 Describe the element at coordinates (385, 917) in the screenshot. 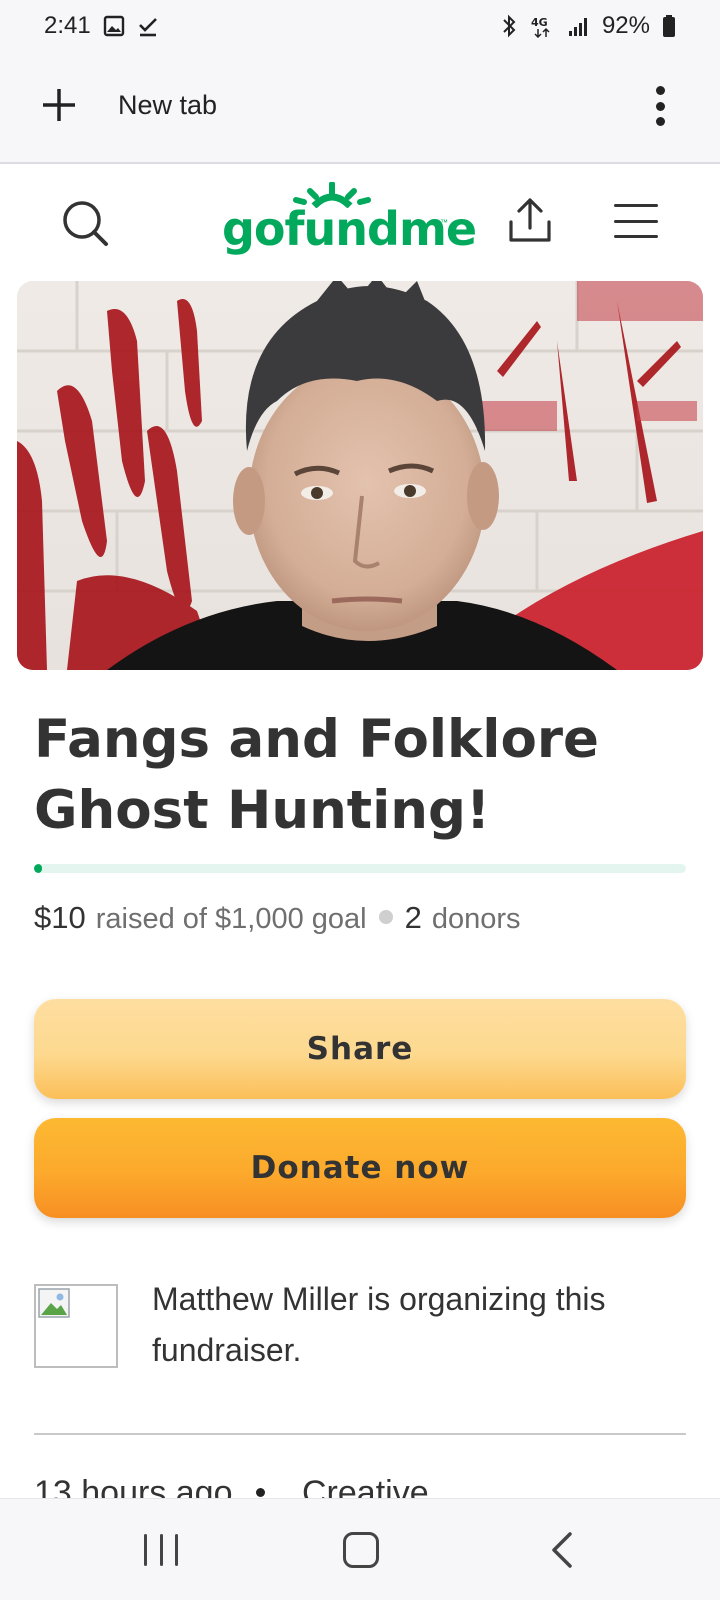

I see `separator-dot` at that location.